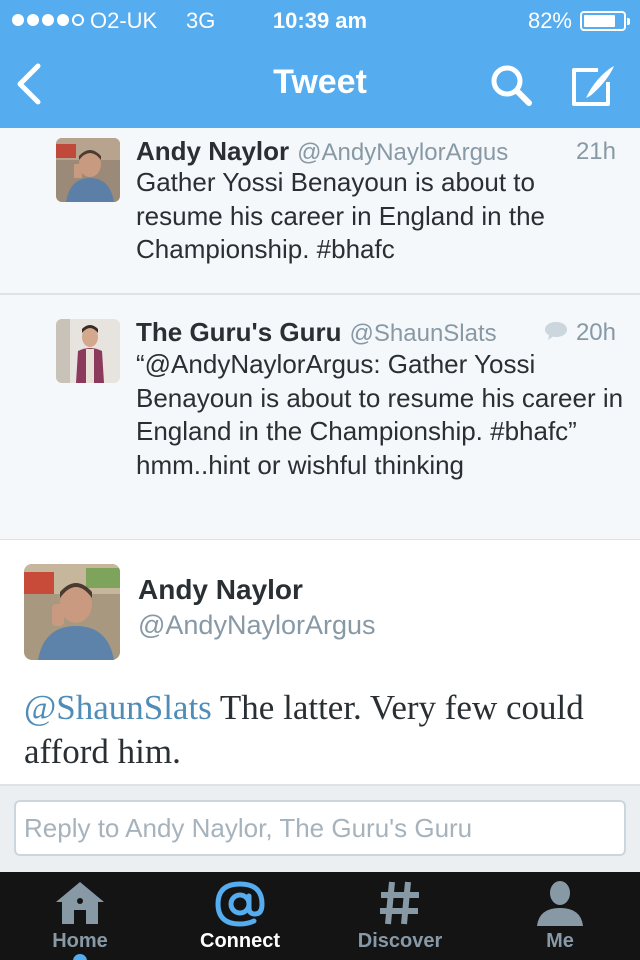 The image size is (640, 960). I want to click on tab-connect: Connect, so click(240, 916).